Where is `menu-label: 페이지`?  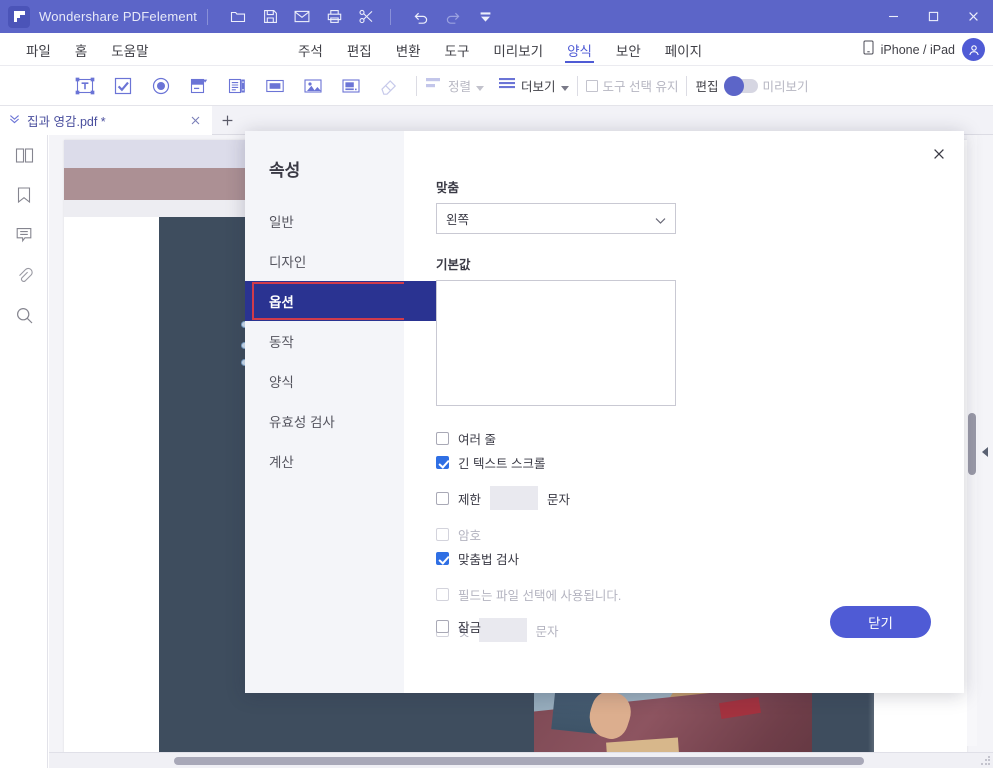 menu-label: 페이지 is located at coordinates (683, 51).